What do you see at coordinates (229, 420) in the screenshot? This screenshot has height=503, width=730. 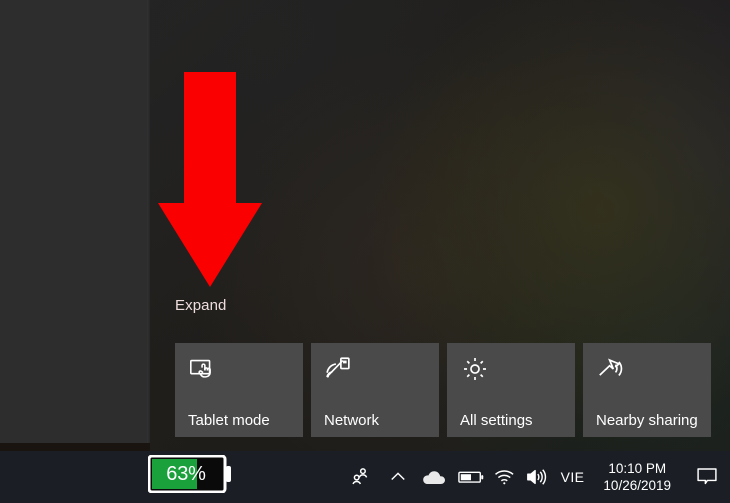 I see `quick-action-label: Tablet mode` at bounding box center [229, 420].